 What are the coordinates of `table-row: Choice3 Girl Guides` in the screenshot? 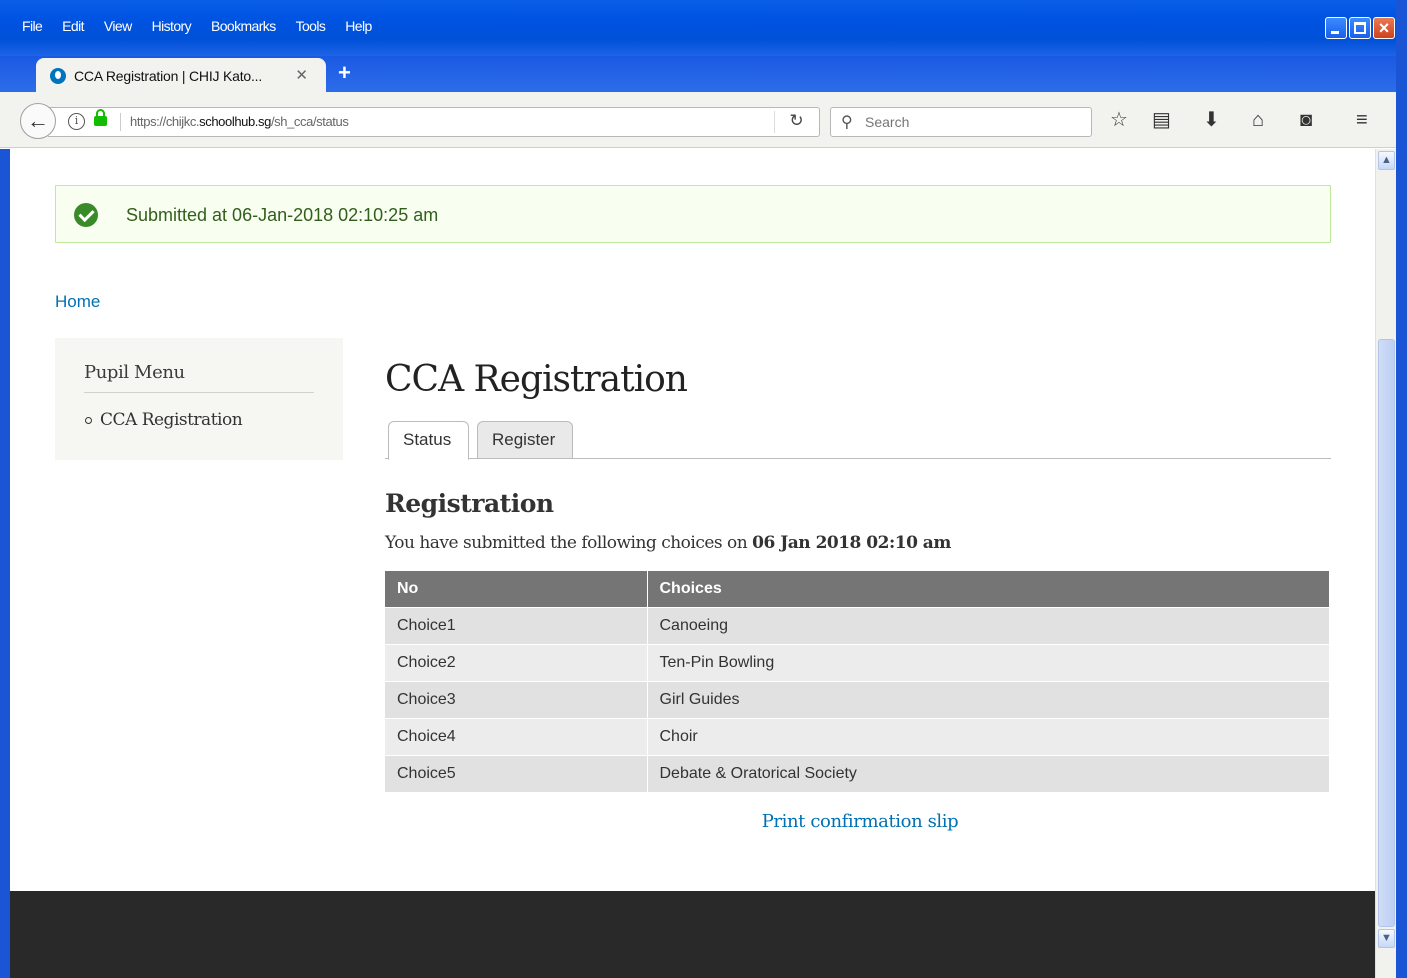 It's located at (857, 699).